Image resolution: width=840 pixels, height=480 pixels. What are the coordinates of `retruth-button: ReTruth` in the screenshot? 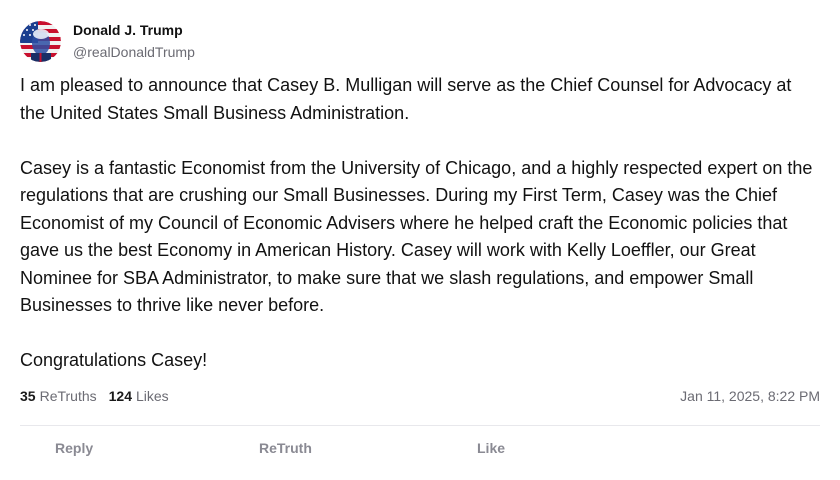 It's located at (285, 448).